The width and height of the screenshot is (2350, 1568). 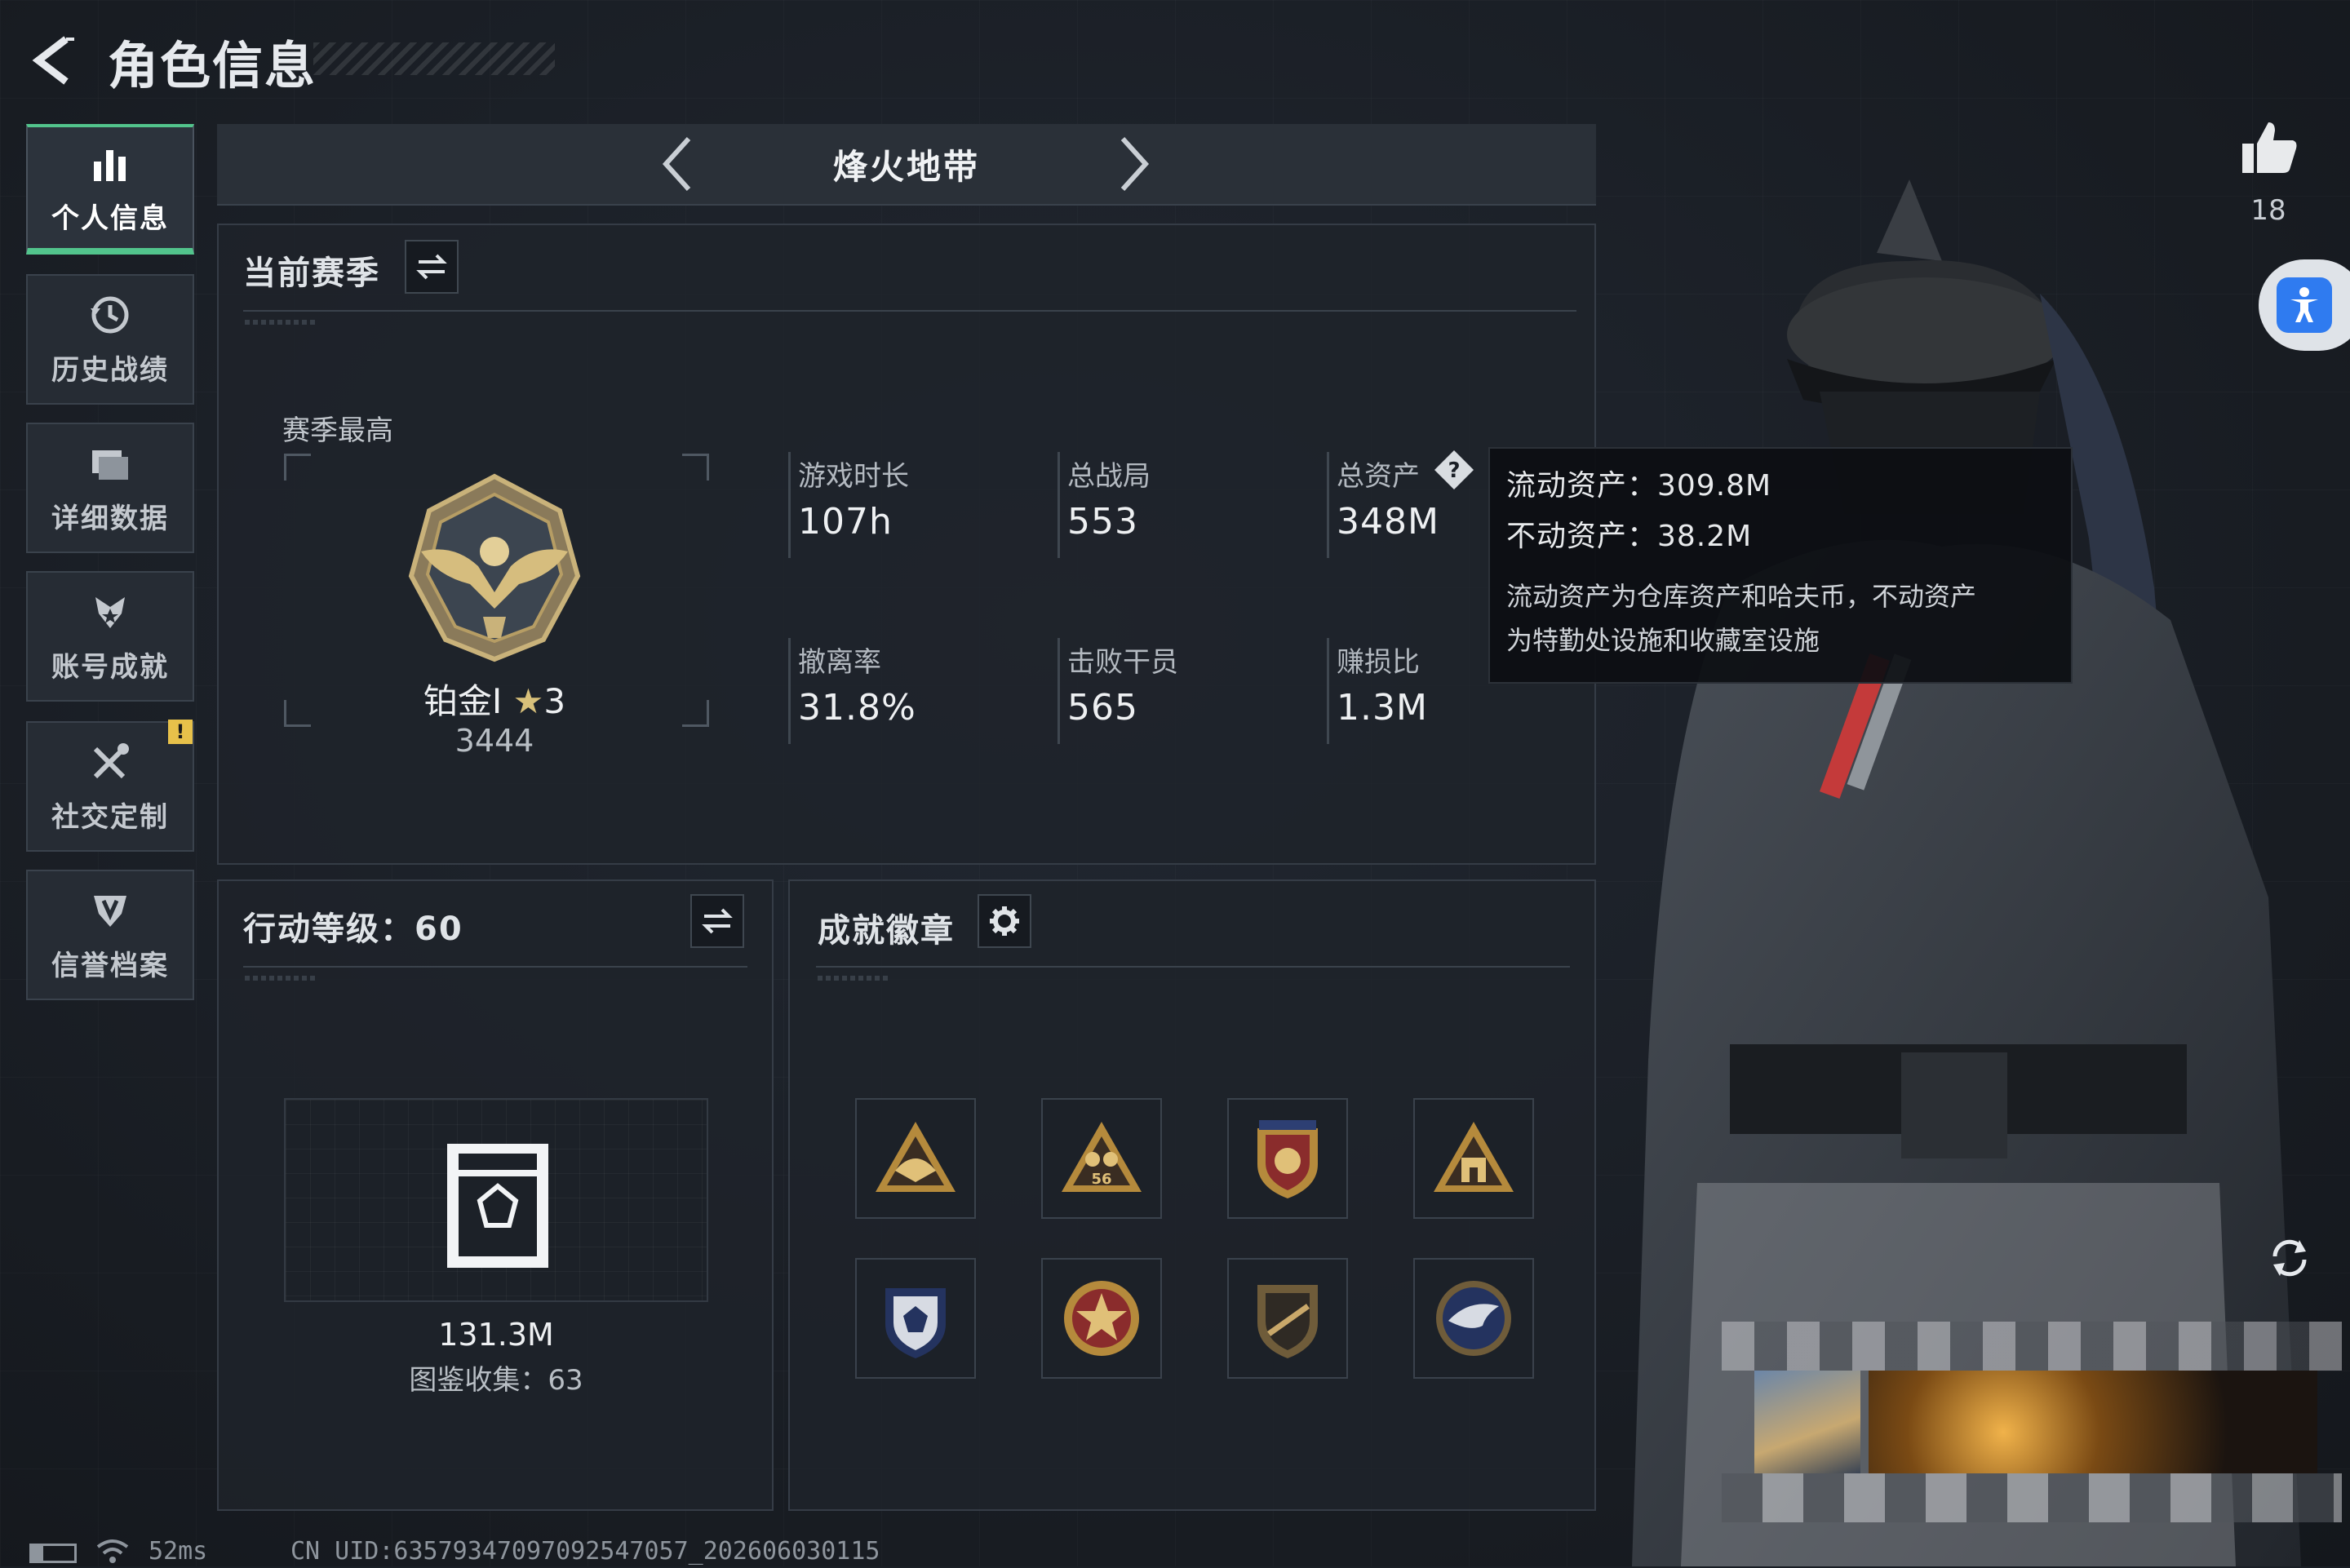 I want to click on history-clock-icon, so click(x=110, y=314).